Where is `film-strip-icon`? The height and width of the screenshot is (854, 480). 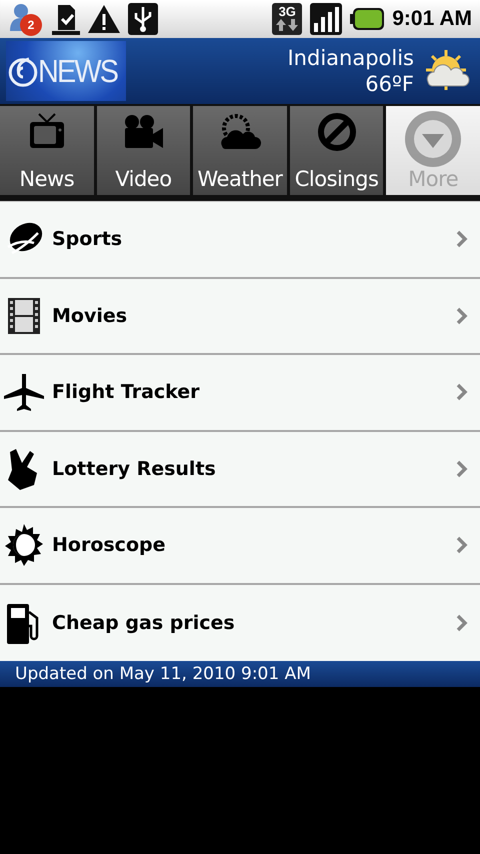 film-strip-icon is located at coordinates (24, 315).